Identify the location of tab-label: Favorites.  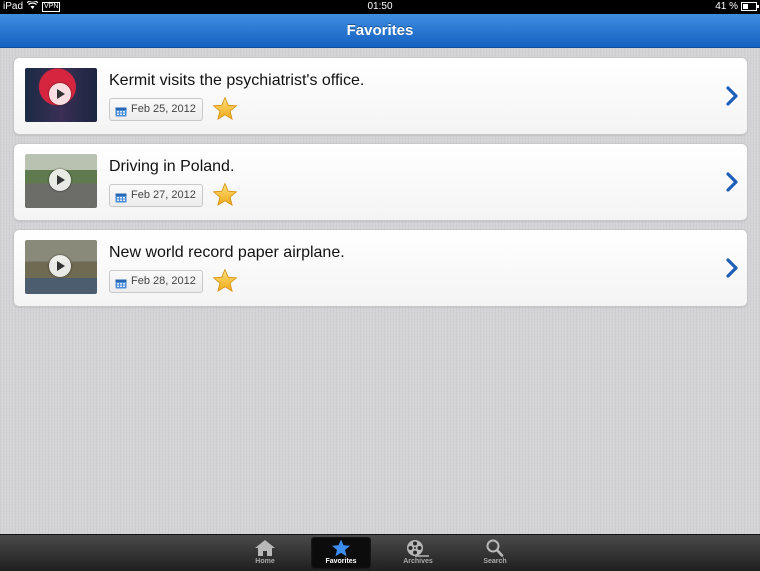
(341, 561).